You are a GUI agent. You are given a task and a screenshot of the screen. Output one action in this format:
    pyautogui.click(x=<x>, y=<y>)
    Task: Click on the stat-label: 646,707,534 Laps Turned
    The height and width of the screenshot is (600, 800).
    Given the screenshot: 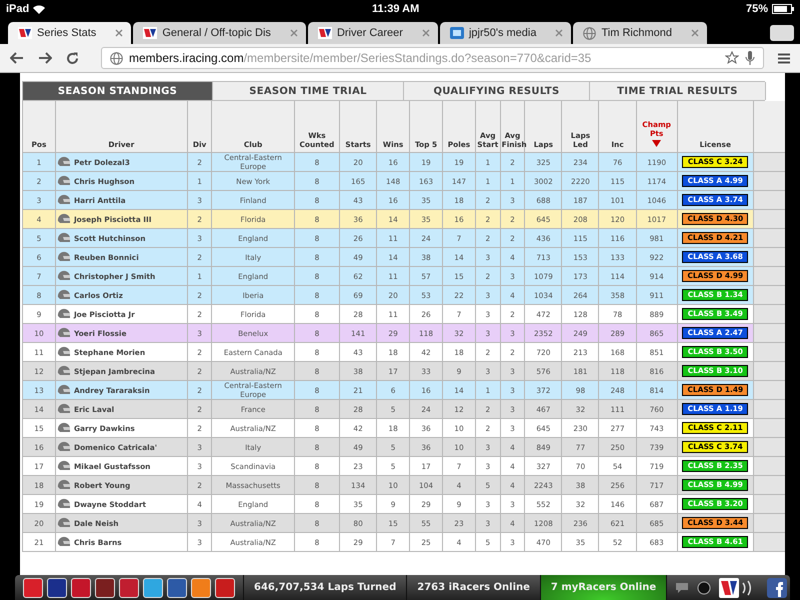 What is the action you would take?
    pyautogui.click(x=324, y=587)
    